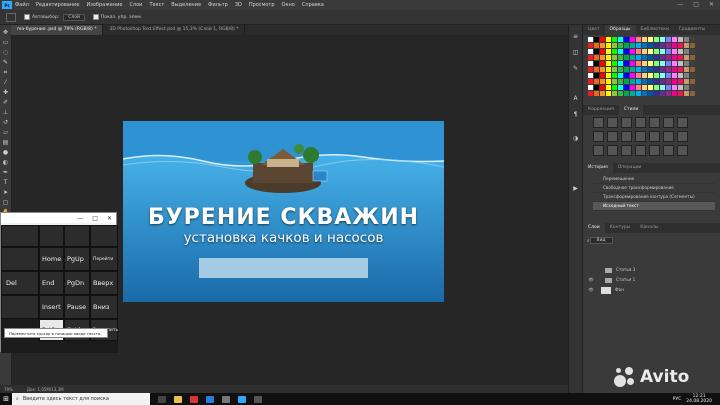 This screenshot has height=405, width=720. I want to click on actions-panel-icon: ▶, so click(575, 188).